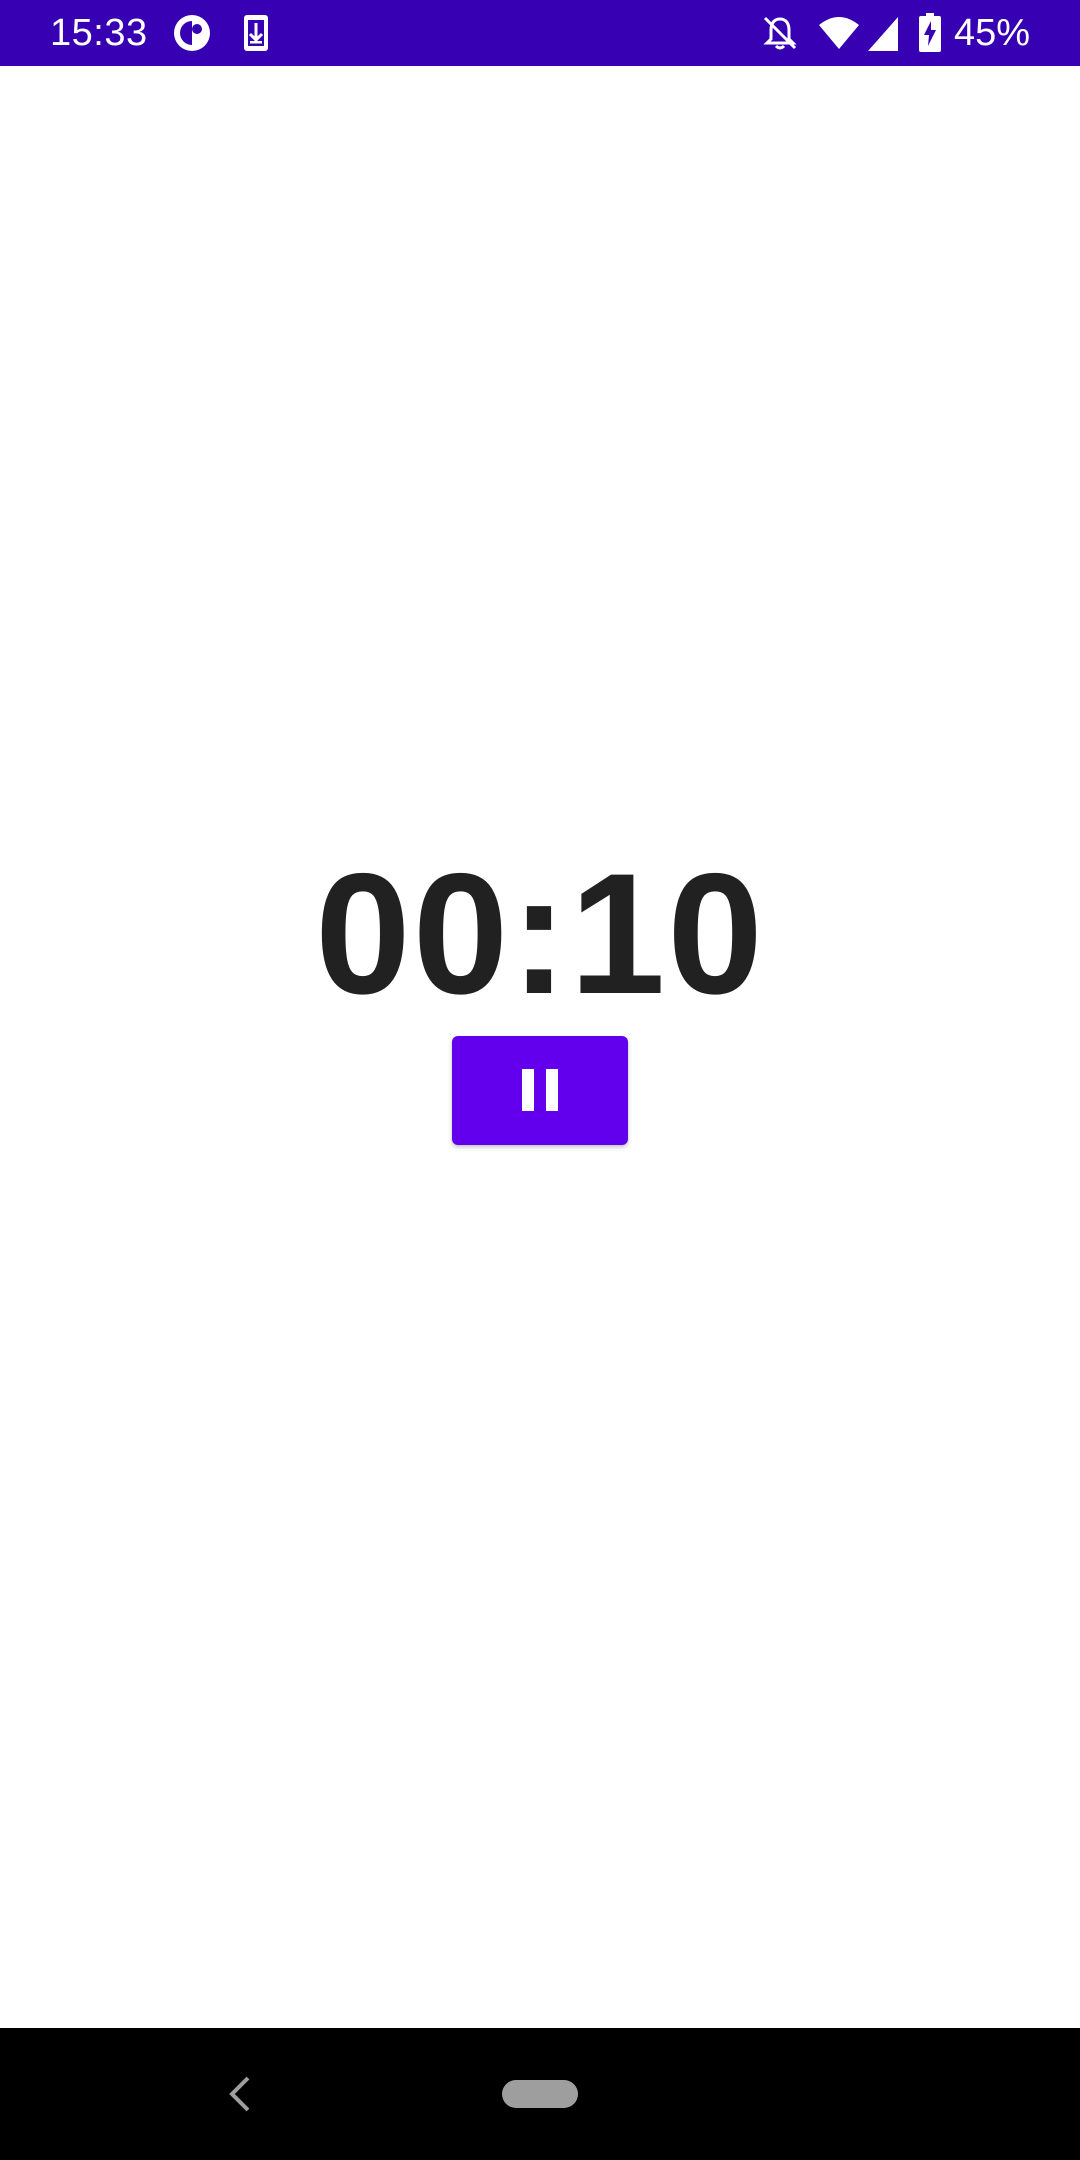  Describe the element at coordinates (540, 33) in the screenshot. I see `status-bar: 15:33 45%` at that location.